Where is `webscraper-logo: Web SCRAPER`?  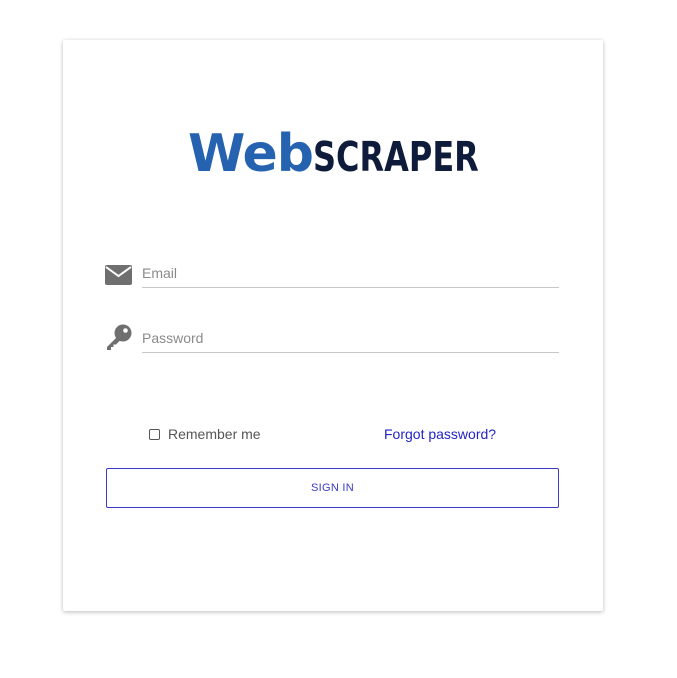
webscraper-logo: Web SCRAPER is located at coordinates (357, 158).